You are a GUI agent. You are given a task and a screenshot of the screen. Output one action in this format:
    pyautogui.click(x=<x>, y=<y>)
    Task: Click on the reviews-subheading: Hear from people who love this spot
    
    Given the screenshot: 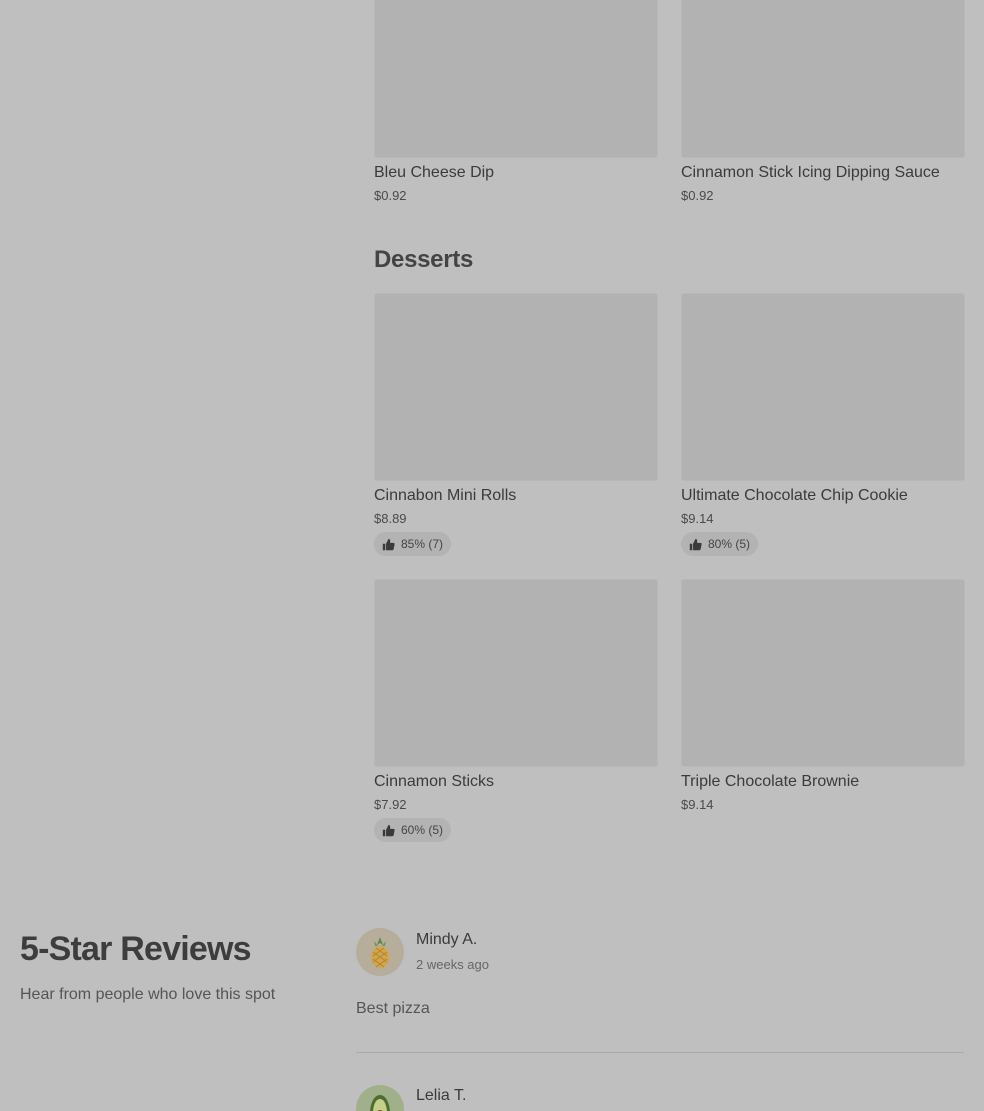 What is the action you would take?
    pyautogui.click(x=148, y=994)
    